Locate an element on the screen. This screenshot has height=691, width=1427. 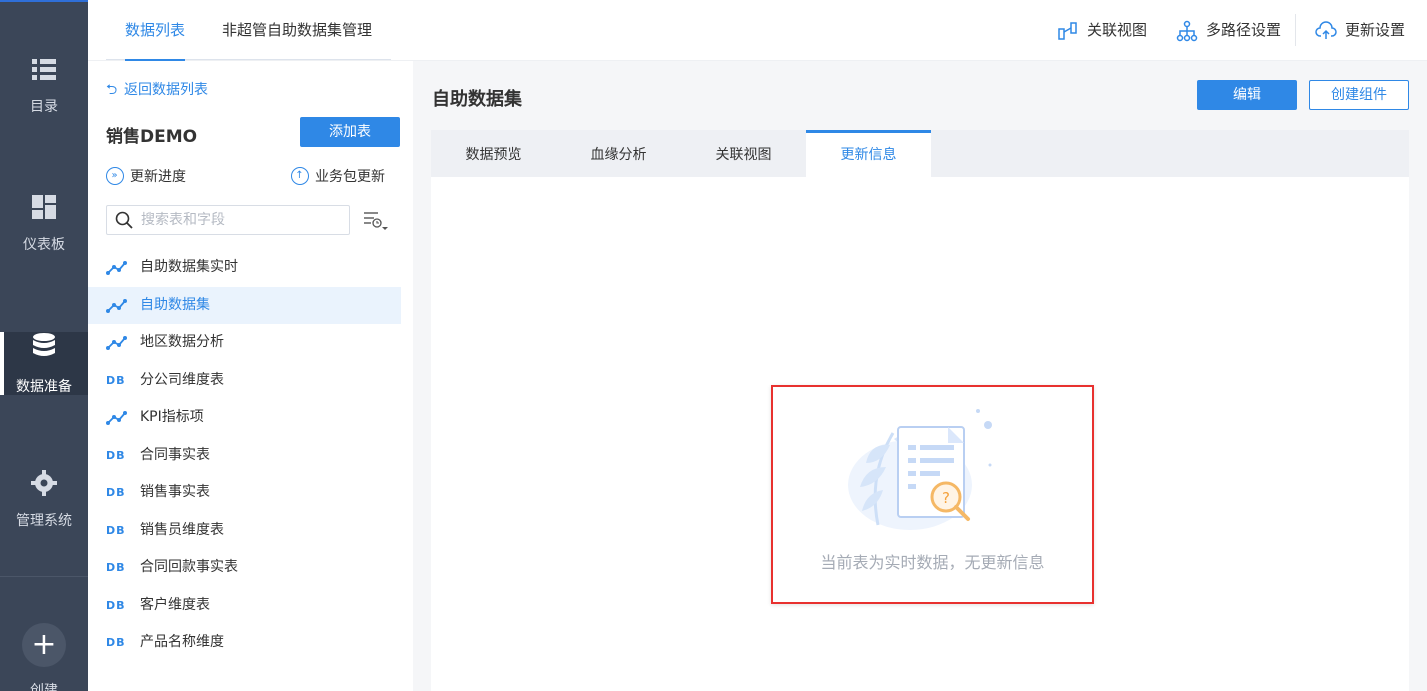
search-box is located at coordinates (228, 220).